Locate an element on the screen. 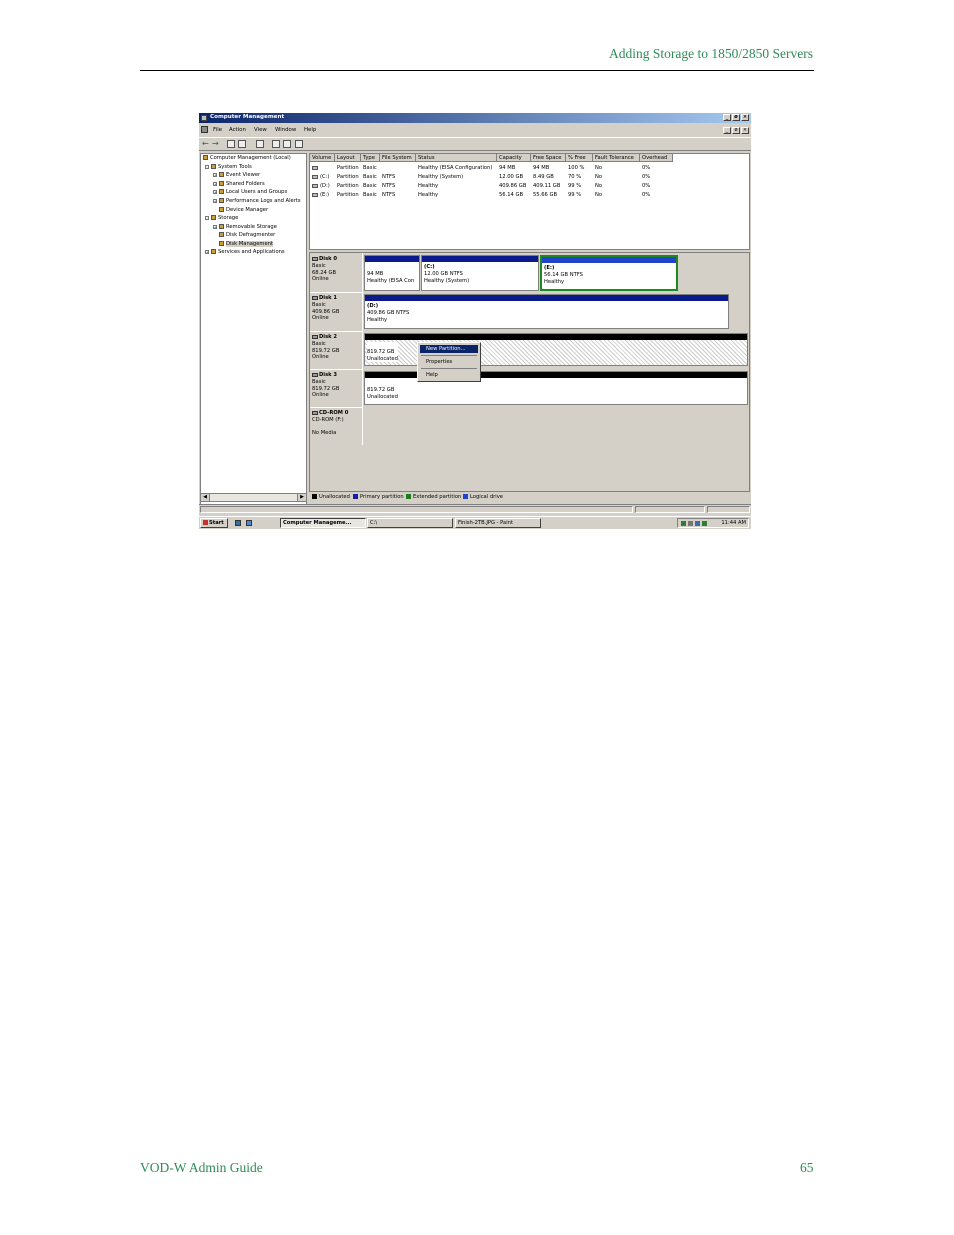 The width and height of the screenshot is (954, 1235). disk-3-label: Disk 3 Basic 819.72 GB Online is located at coordinates (337, 385).